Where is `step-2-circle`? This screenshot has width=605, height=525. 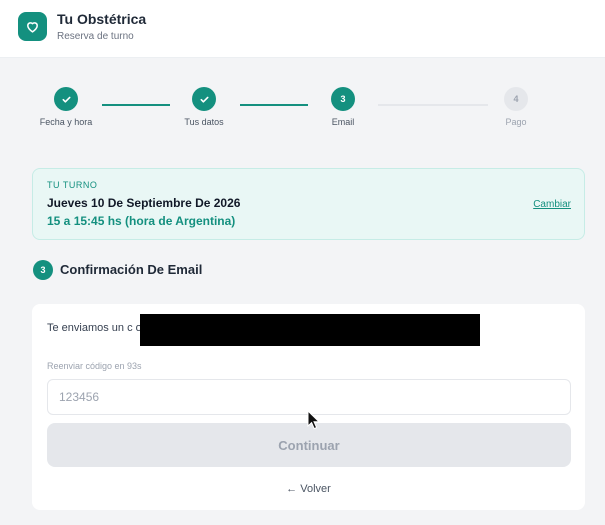 step-2-circle is located at coordinates (204, 99).